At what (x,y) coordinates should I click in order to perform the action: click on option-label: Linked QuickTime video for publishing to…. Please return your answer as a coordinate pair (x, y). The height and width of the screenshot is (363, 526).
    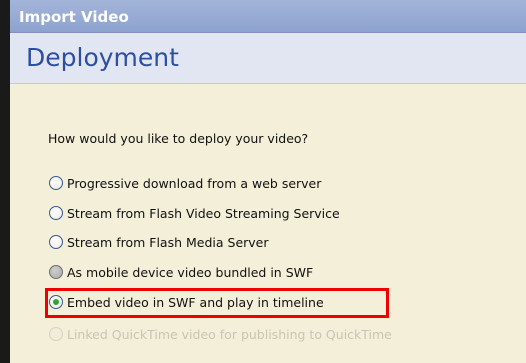
    Looking at the image, I should click on (229, 334).